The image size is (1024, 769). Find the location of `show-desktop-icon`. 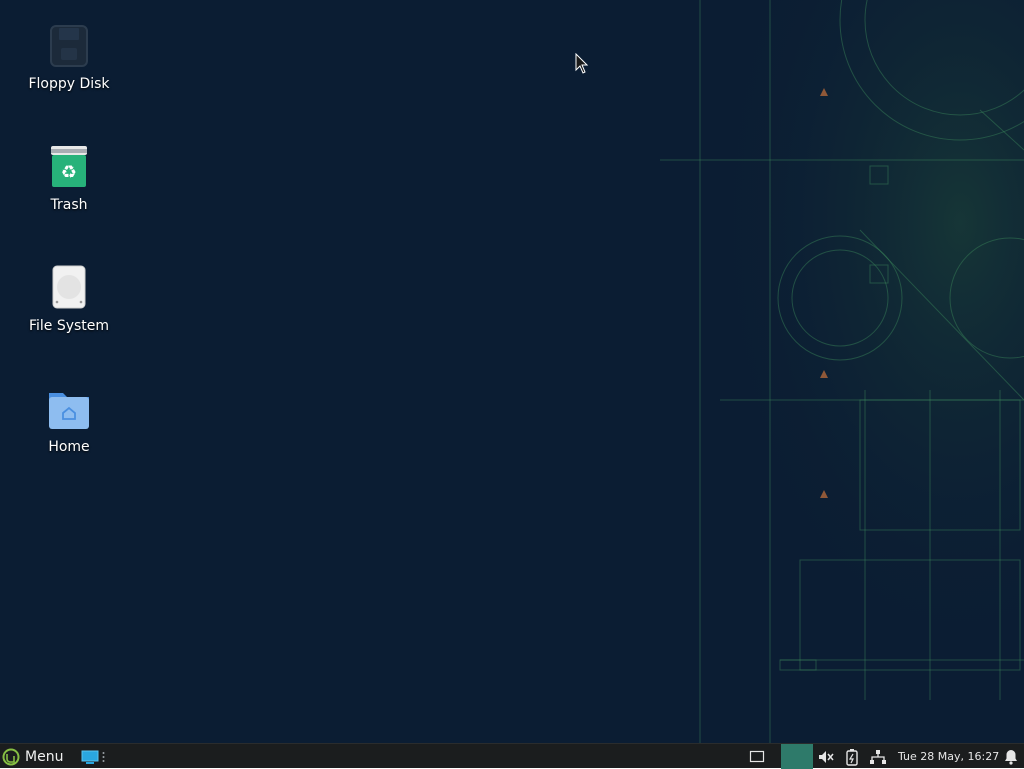

show-desktop-icon is located at coordinates (90, 757).